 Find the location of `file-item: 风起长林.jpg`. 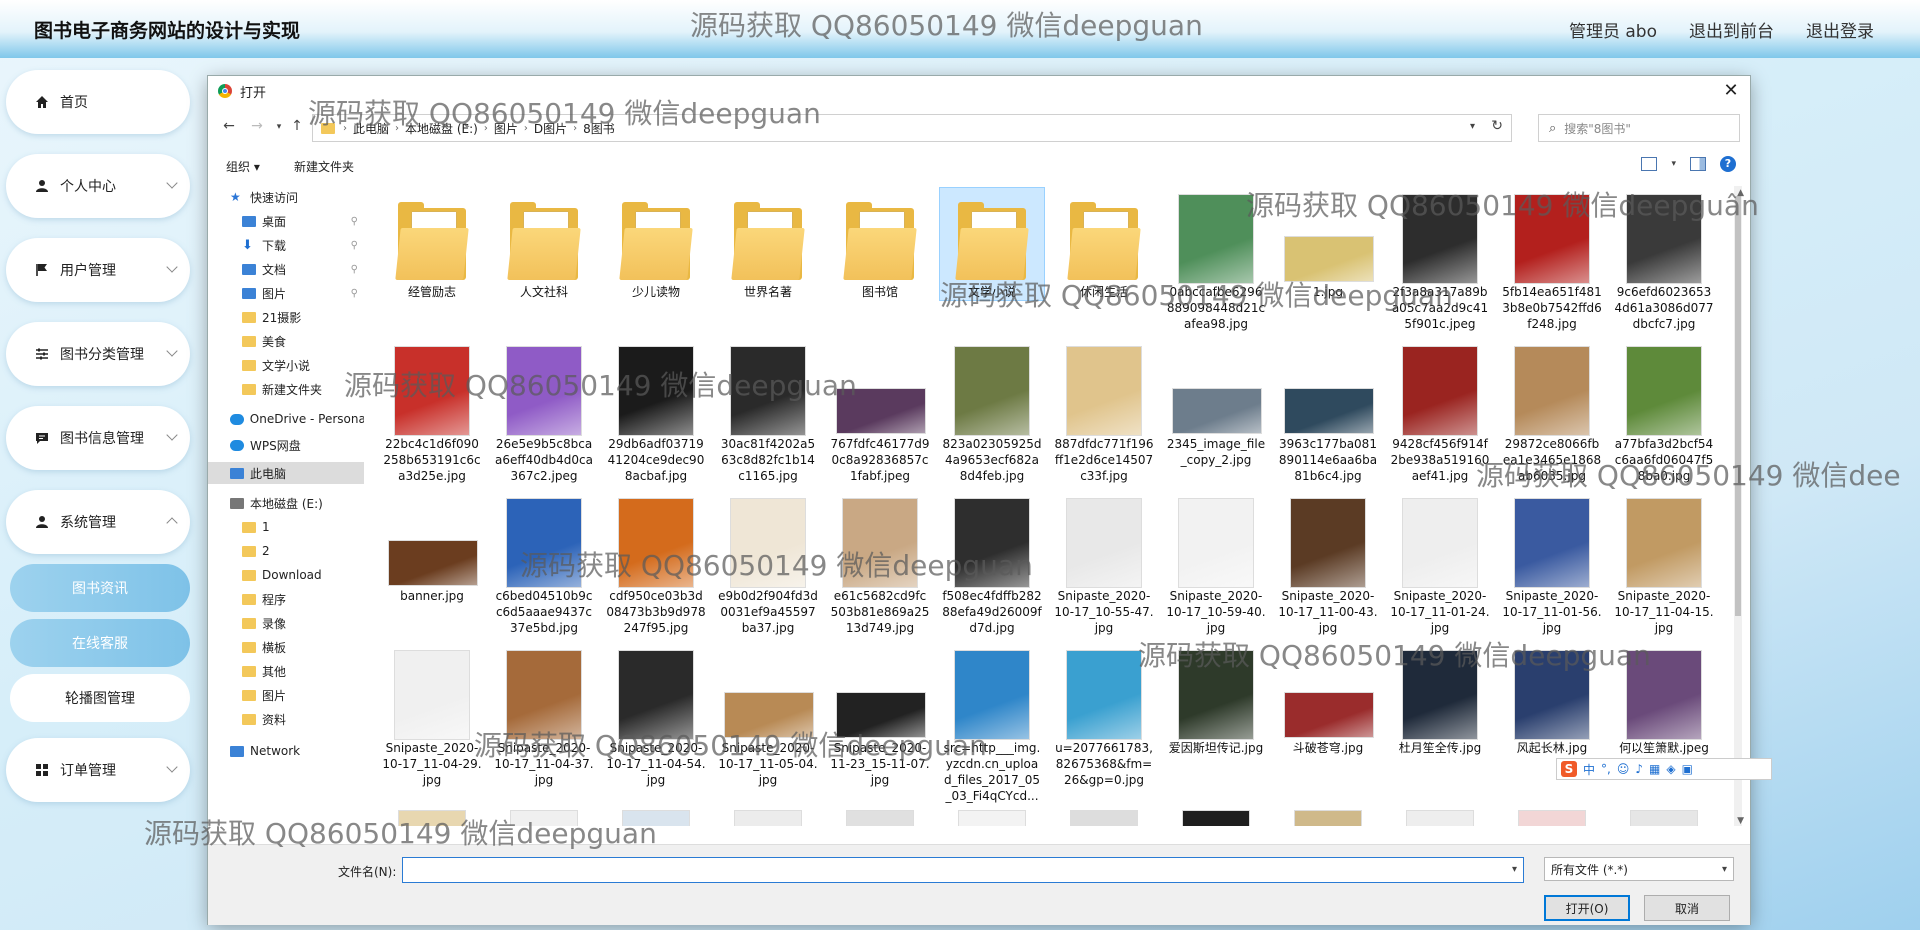

file-item: 风起长林.jpg is located at coordinates (1552, 700).